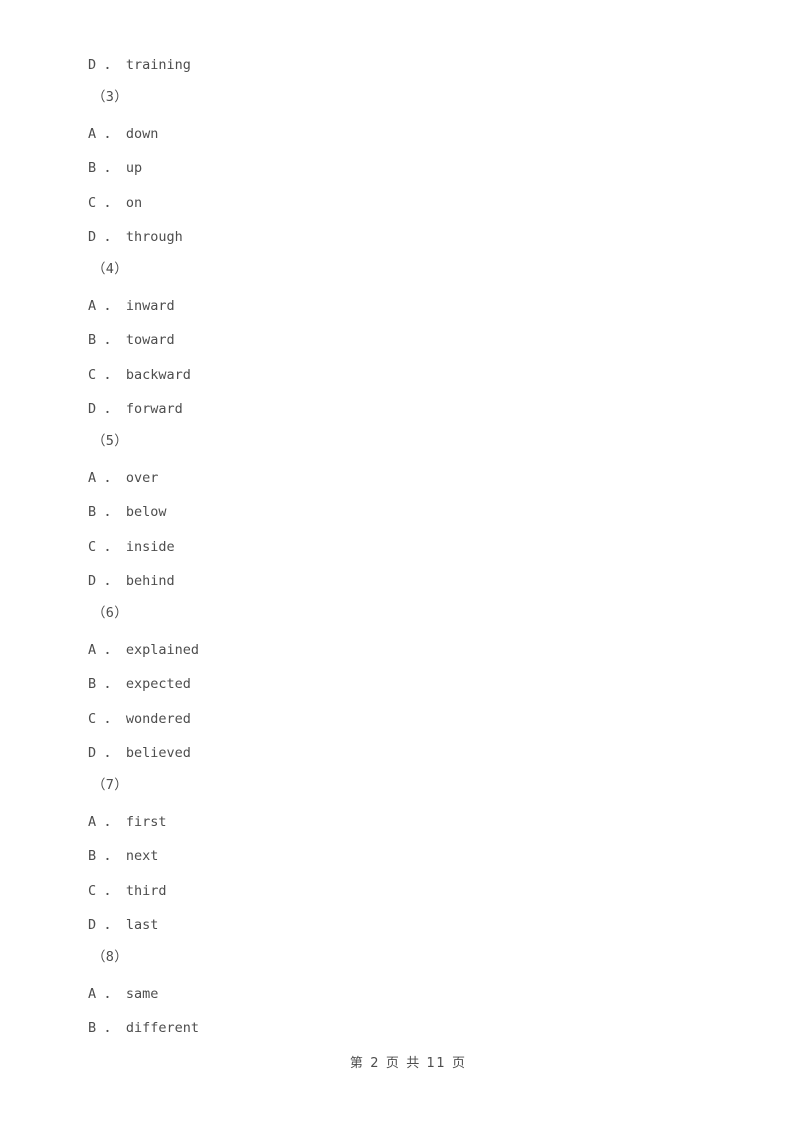 The image size is (800, 1132). Describe the element at coordinates (139, 65) in the screenshot. I see `answer-option-label: D ． training` at that location.